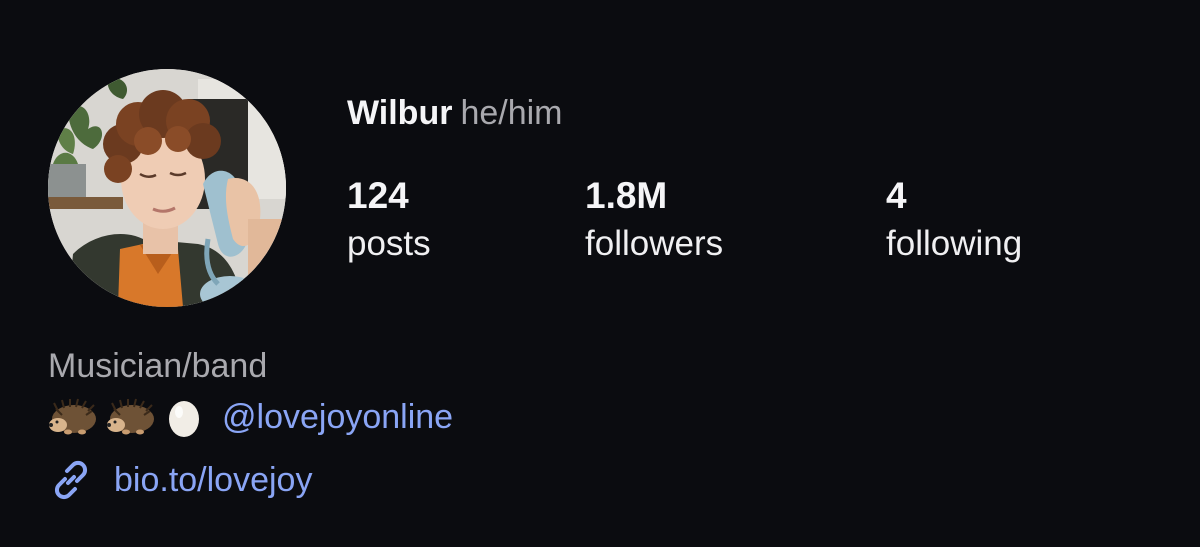 The width and height of the screenshot is (1200, 547). What do you see at coordinates (158, 366) in the screenshot?
I see `profile-category: Musician/band` at bounding box center [158, 366].